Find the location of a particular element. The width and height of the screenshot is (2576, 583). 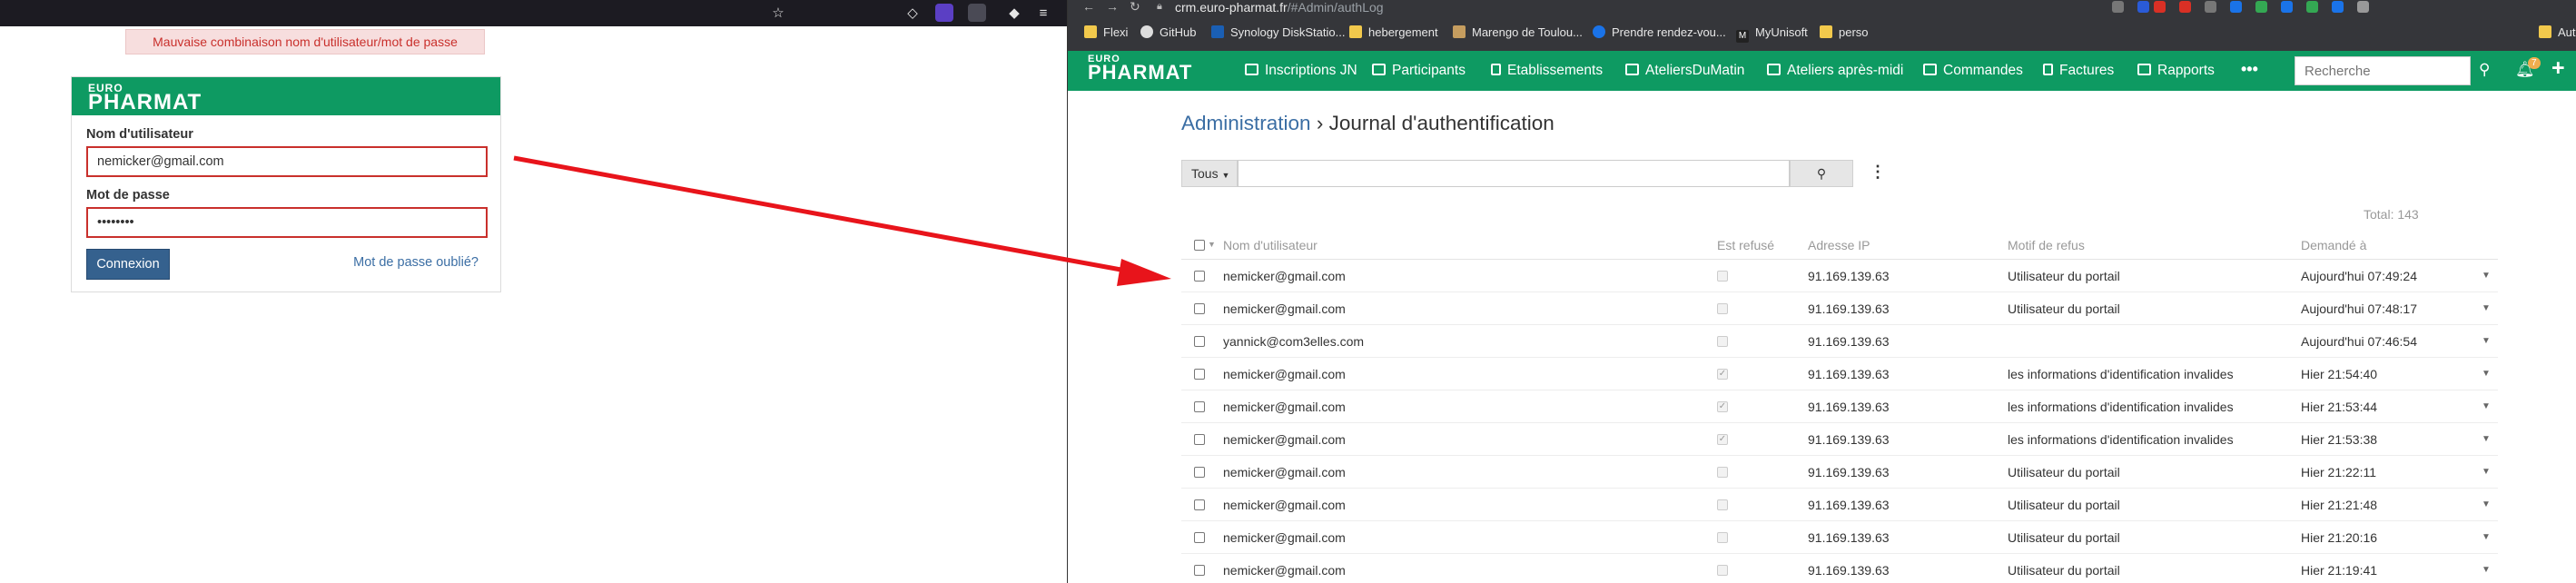

nav-ateliers-apres-midi: Ateliers après-midi is located at coordinates (1835, 71).